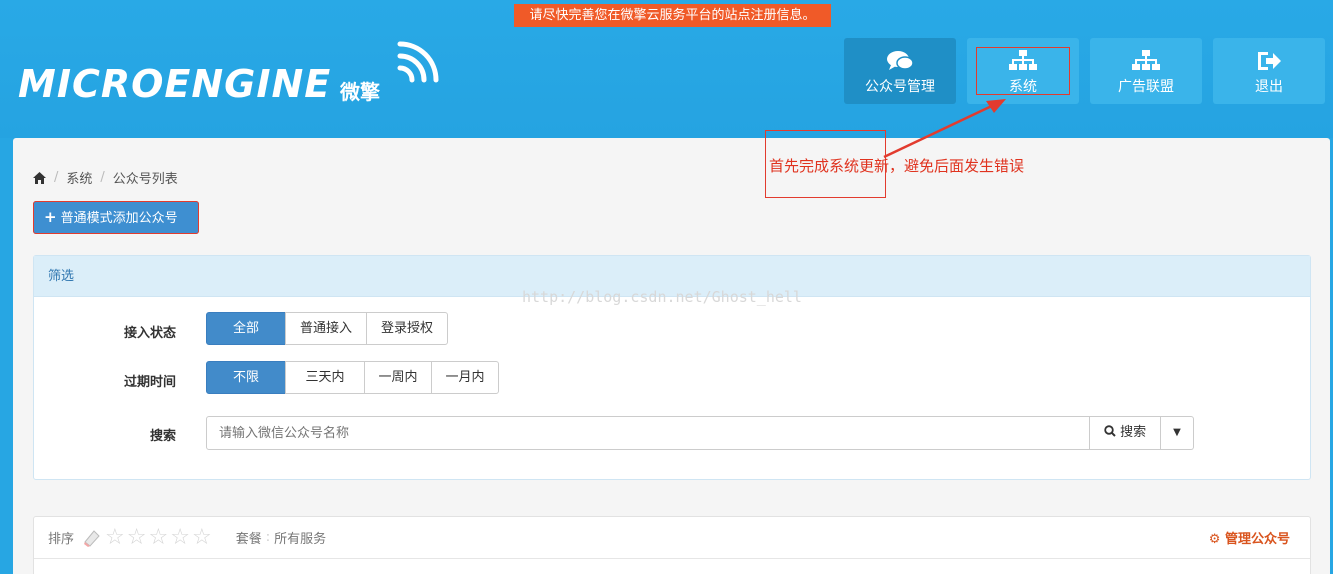 This screenshot has width=1333, height=574. I want to click on access-status-group: 全部 普通接入 登录授权, so click(327, 328).